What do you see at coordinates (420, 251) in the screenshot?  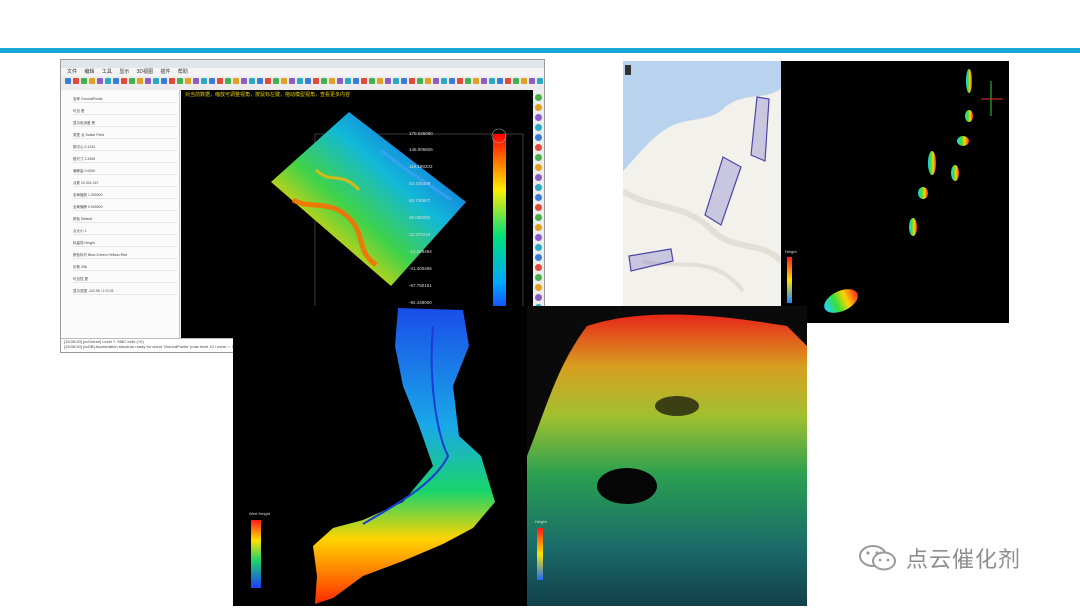 I see `scale-label: -14.528454` at bounding box center [420, 251].